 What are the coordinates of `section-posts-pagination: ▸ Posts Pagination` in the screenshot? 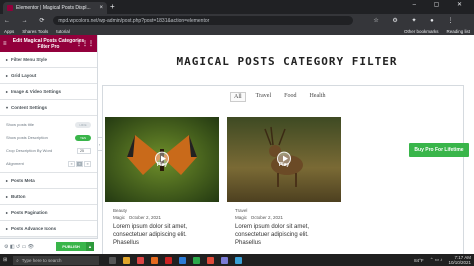 It's located at (48, 213).